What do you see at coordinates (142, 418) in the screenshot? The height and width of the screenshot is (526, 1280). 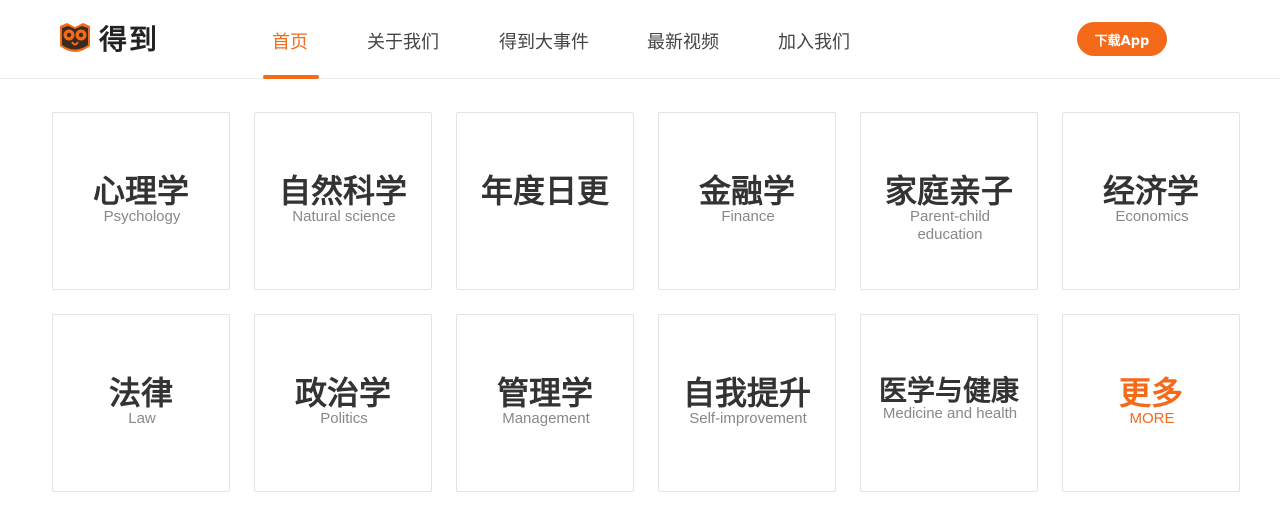 I see `category-subtitle: Law` at bounding box center [142, 418].